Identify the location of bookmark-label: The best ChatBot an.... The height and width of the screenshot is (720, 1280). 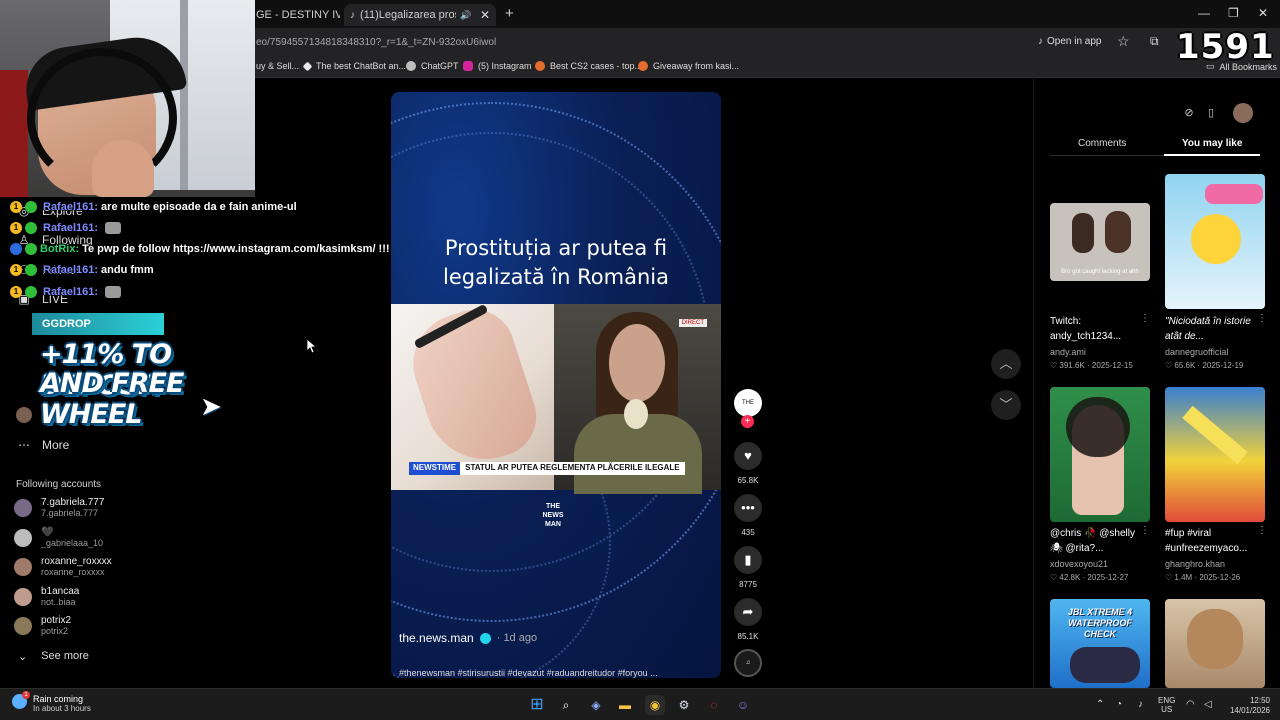
(361, 66).